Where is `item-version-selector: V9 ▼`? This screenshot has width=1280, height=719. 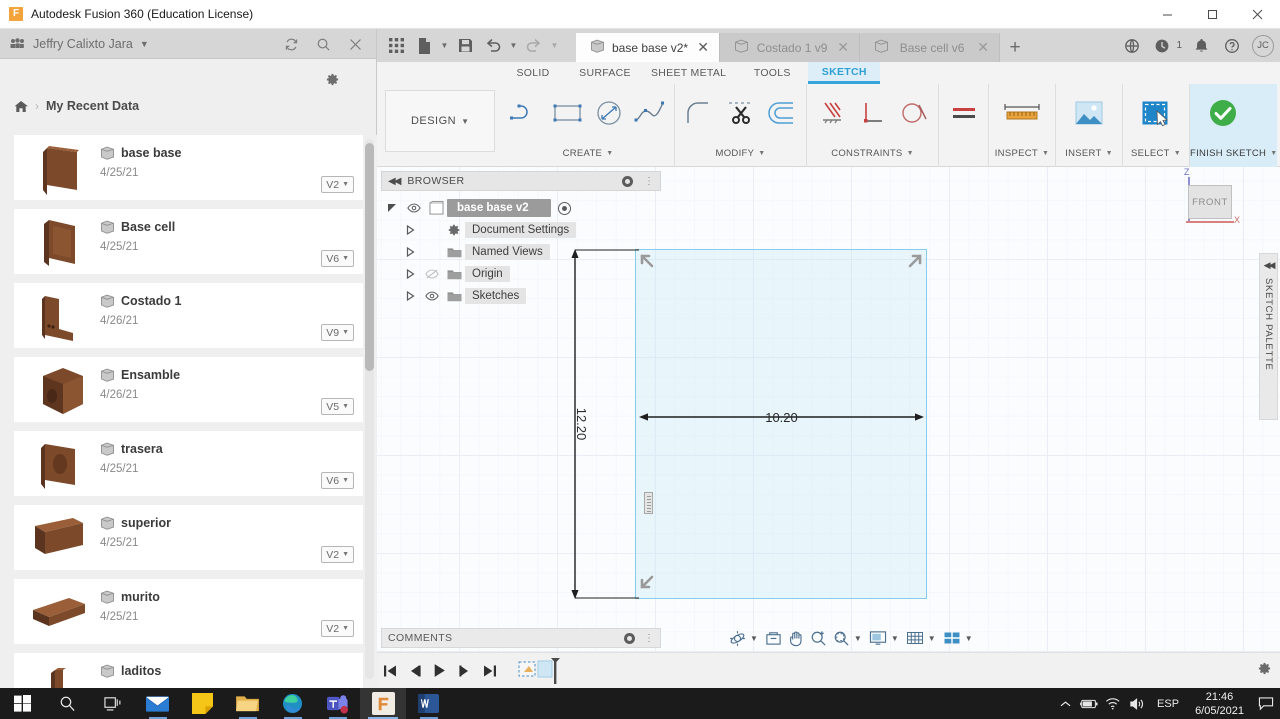
item-version-selector: V9 ▼ is located at coordinates (337, 332).